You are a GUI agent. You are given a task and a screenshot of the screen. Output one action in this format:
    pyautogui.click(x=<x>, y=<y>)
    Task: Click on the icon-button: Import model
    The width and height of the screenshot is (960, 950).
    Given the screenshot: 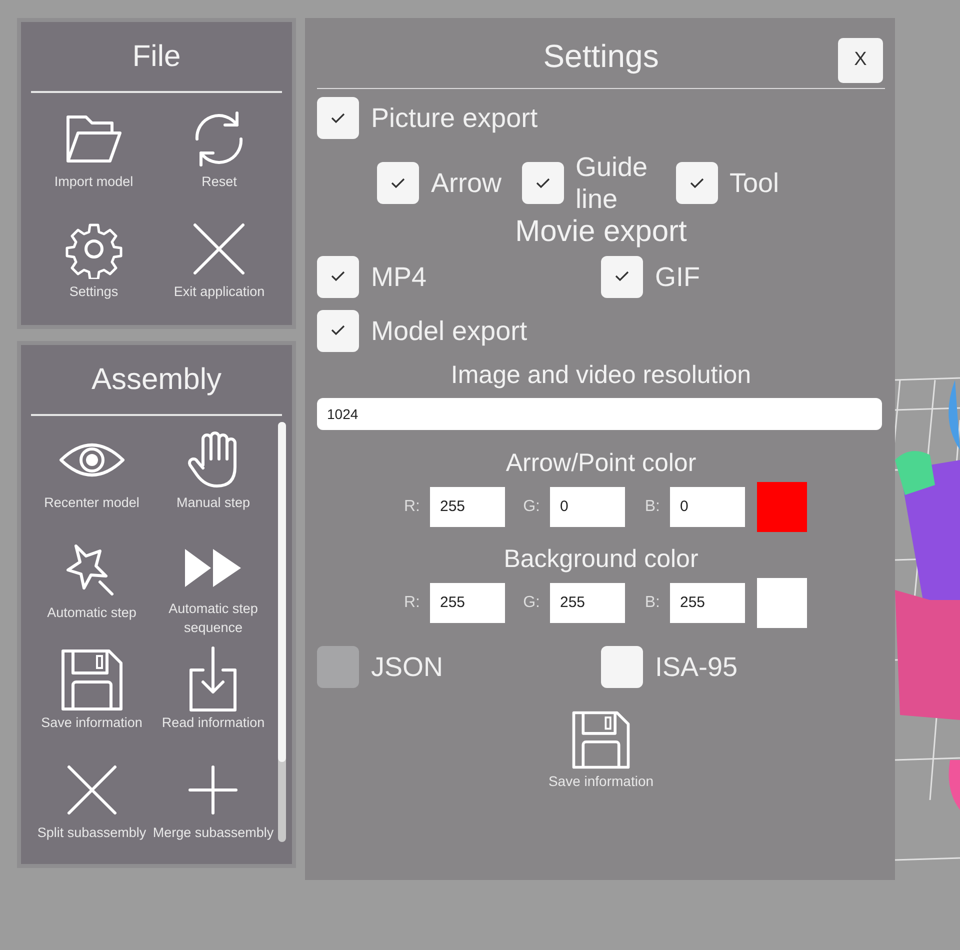 What is the action you would take?
    pyautogui.click(x=93, y=154)
    